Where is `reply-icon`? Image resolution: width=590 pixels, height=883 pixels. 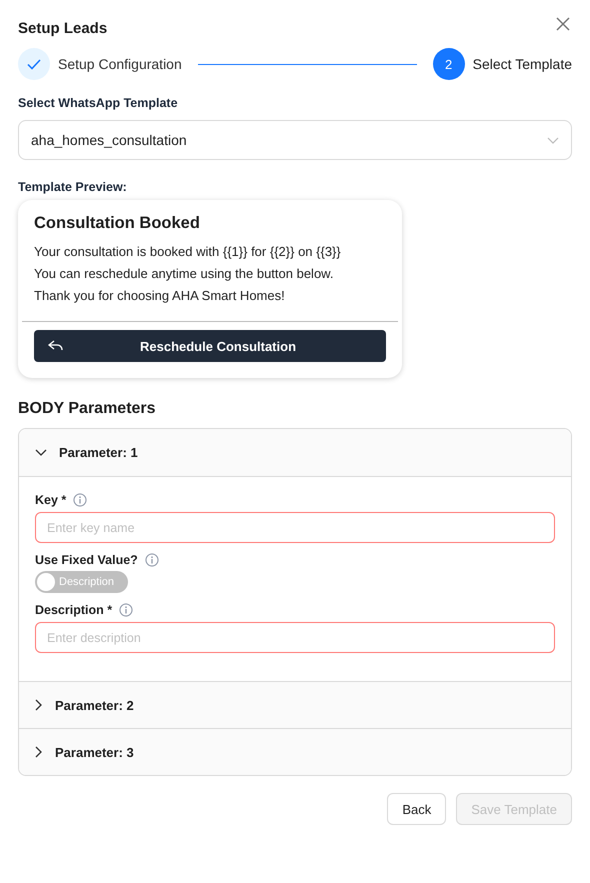 reply-icon is located at coordinates (56, 346).